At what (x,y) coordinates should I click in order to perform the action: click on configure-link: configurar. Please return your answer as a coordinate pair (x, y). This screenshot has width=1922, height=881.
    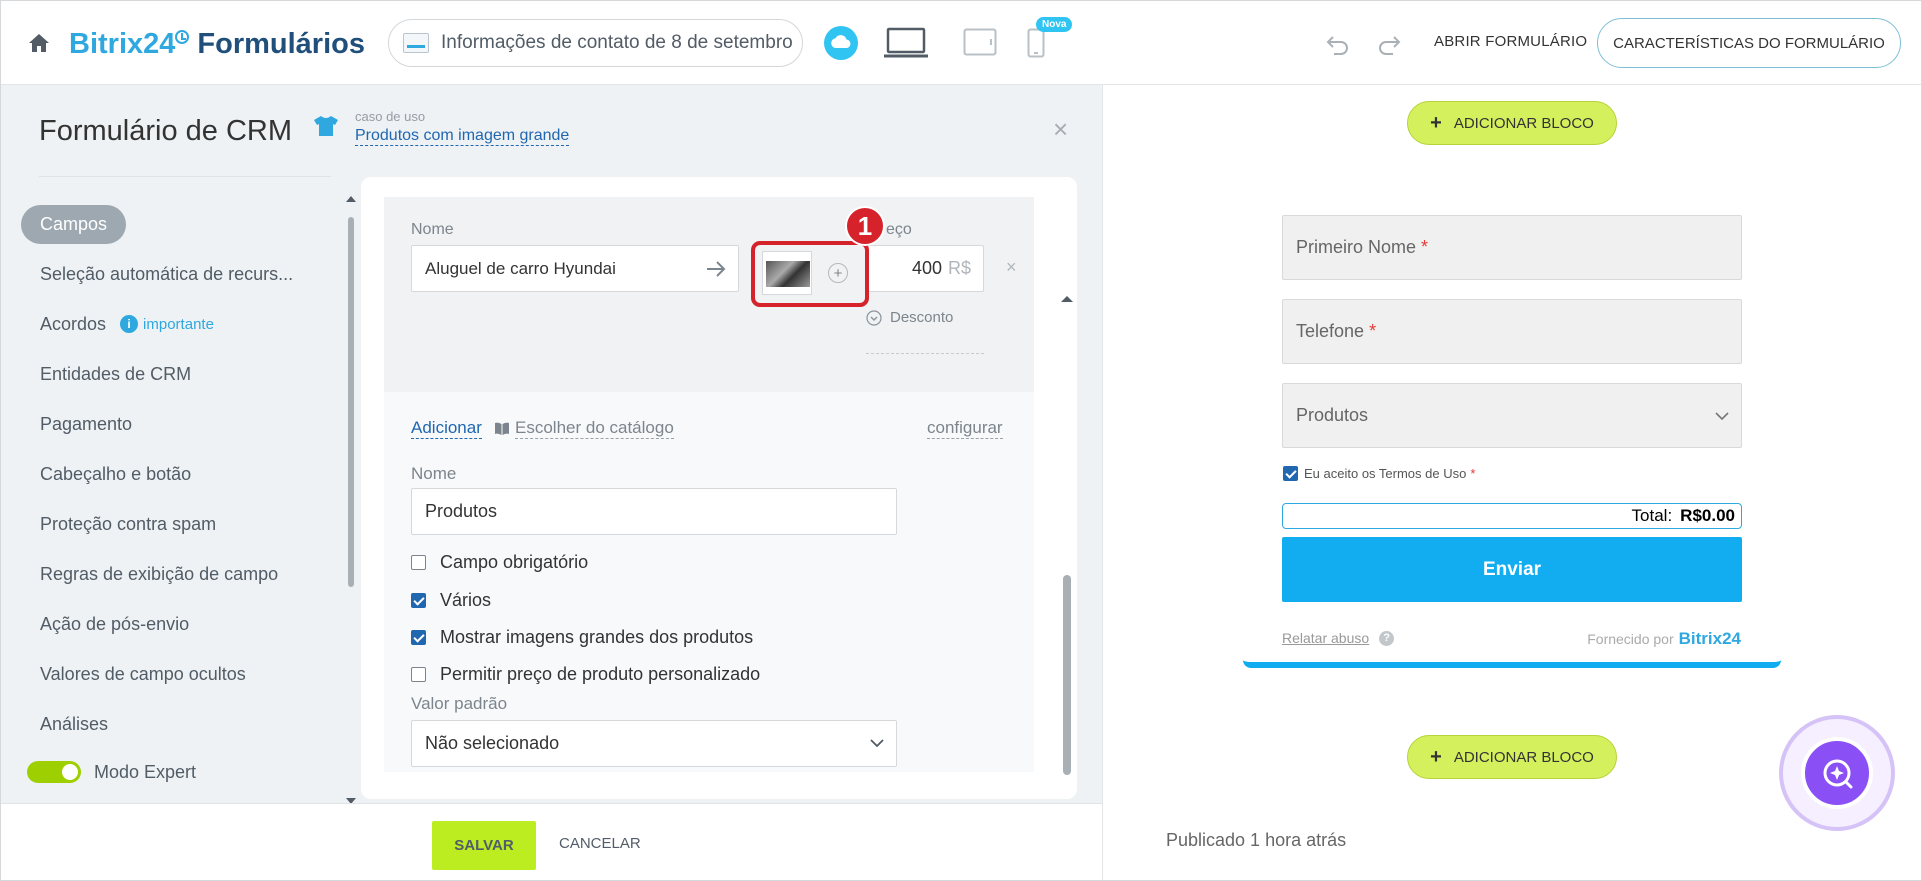
    Looking at the image, I should click on (965, 428).